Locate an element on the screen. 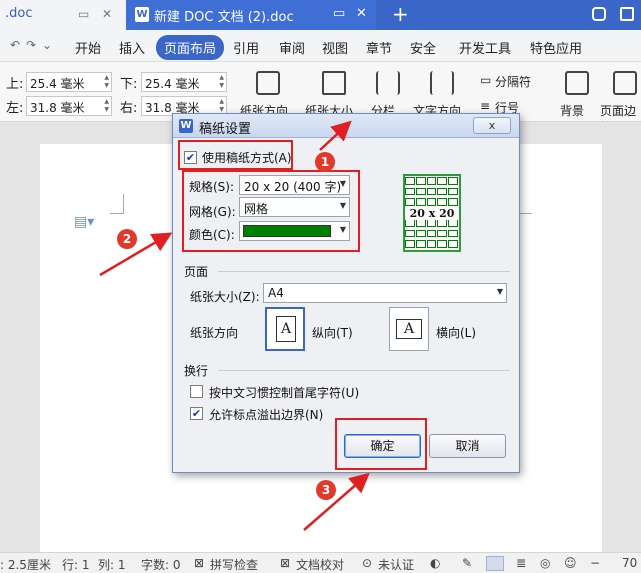  menu-page-layout: 页面布局 is located at coordinates (190, 47).